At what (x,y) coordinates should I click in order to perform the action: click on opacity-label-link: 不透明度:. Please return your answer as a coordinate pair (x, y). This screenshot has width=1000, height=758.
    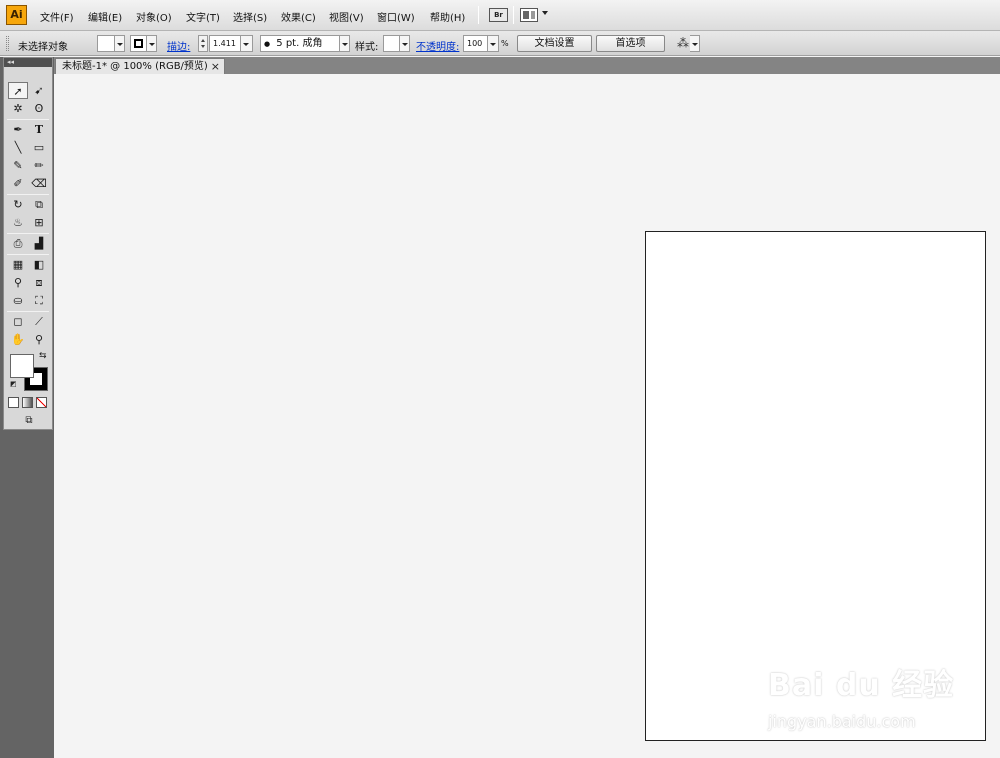
    Looking at the image, I should click on (437, 45).